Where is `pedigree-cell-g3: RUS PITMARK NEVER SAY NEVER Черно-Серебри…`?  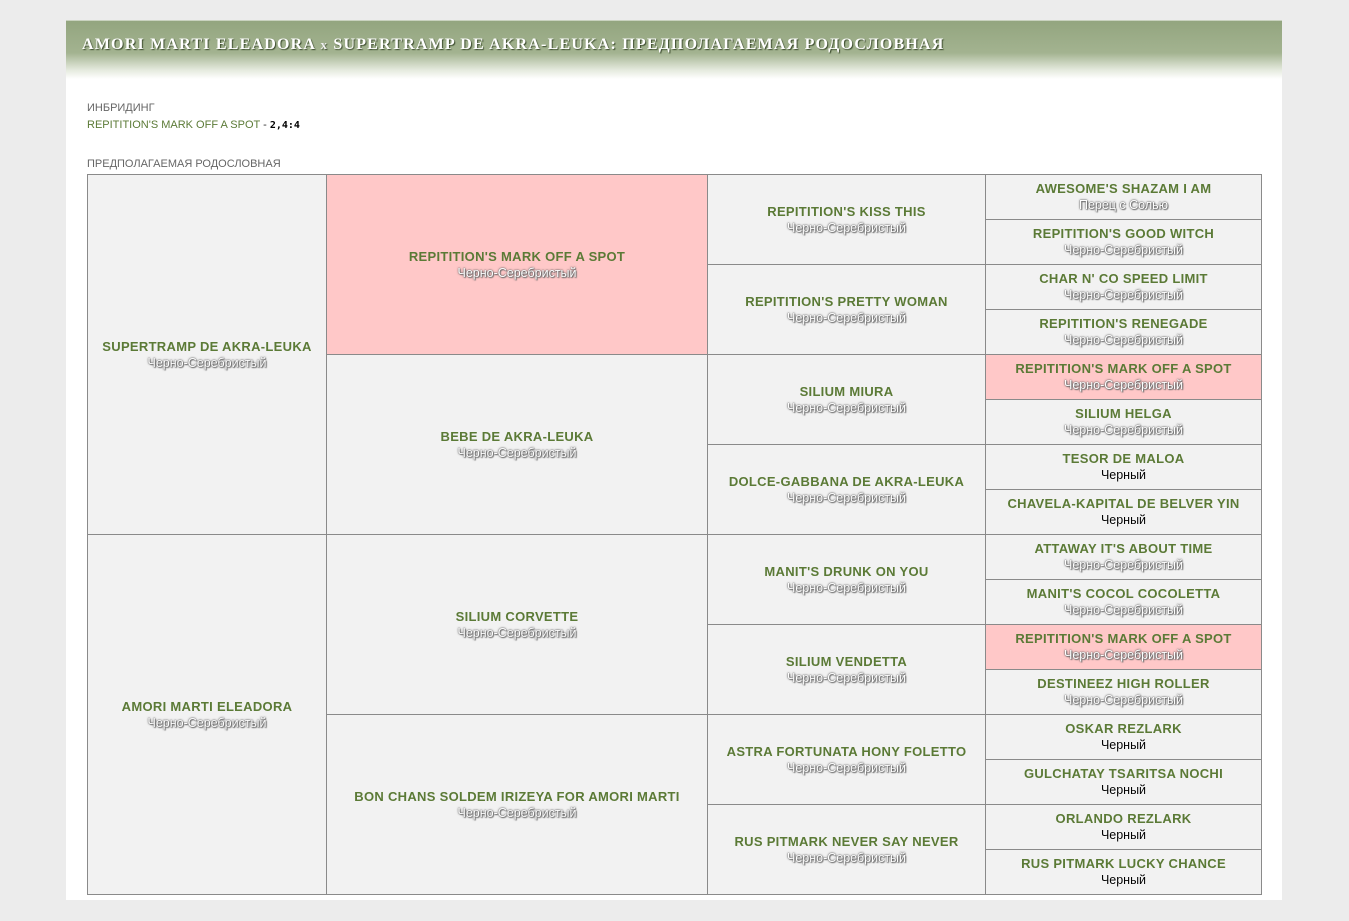
pedigree-cell-g3: RUS PITMARK NEVER SAY NEVER Черно-Серебри… is located at coordinates (846, 849).